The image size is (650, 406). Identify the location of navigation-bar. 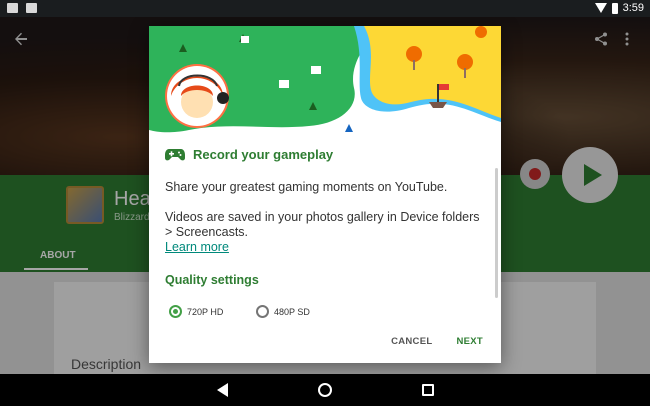
(325, 390).